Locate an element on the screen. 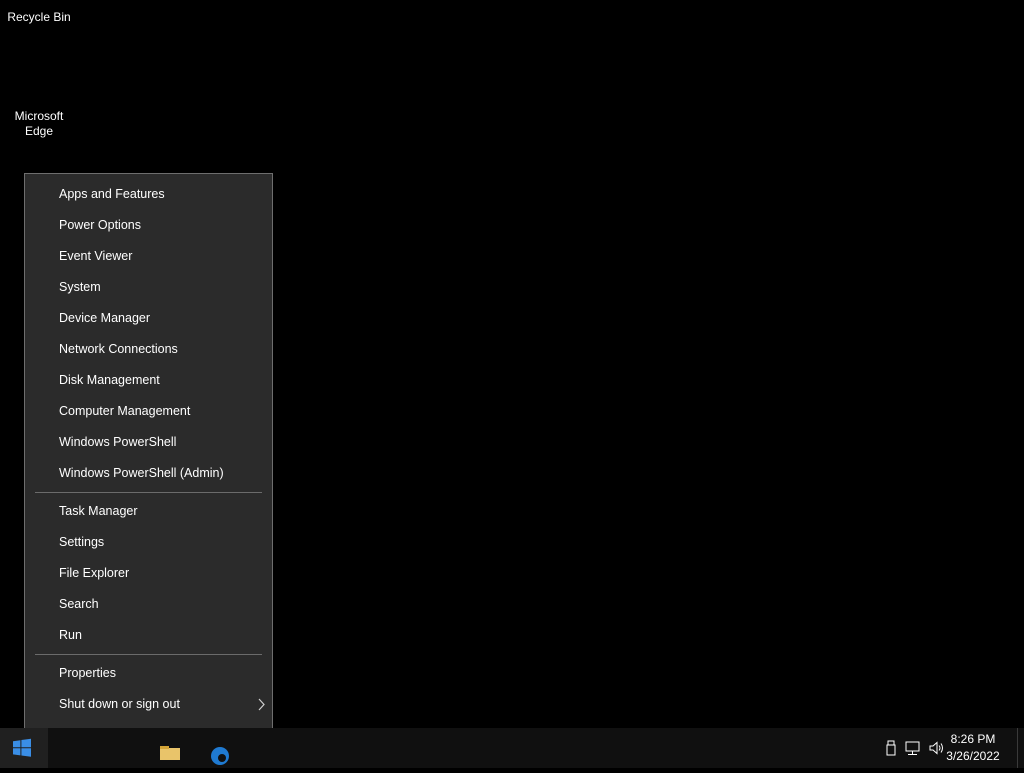 Image resolution: width=1024 pixels, height=773 pixels. menu-item-file-explorer: File Explorer is located at coordinates (148, 573).